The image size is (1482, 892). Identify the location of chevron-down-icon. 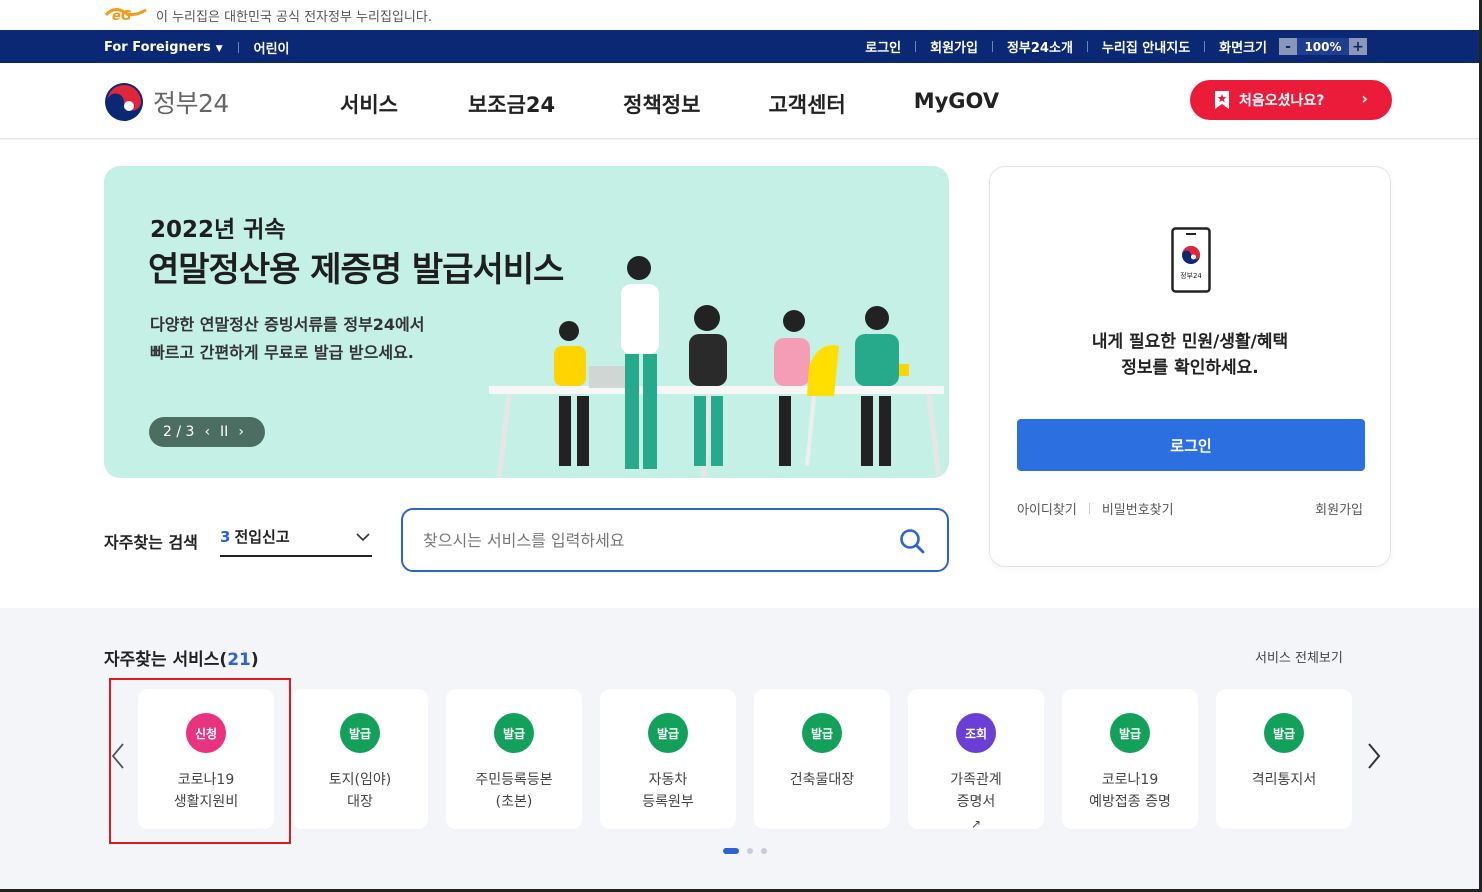
(363, 537).